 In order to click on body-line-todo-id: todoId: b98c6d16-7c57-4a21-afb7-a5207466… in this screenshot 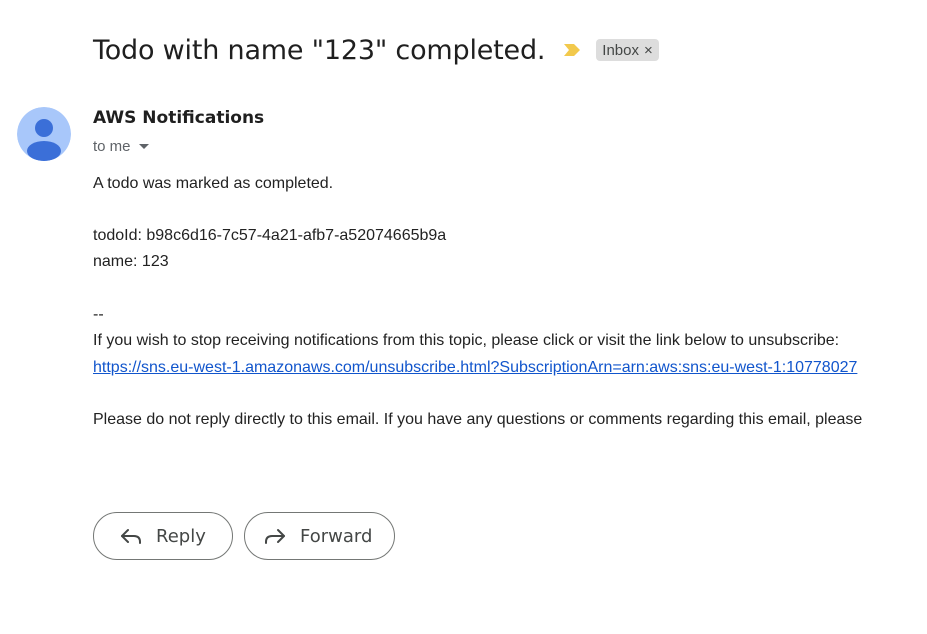, I will do `click(270, 235)`.